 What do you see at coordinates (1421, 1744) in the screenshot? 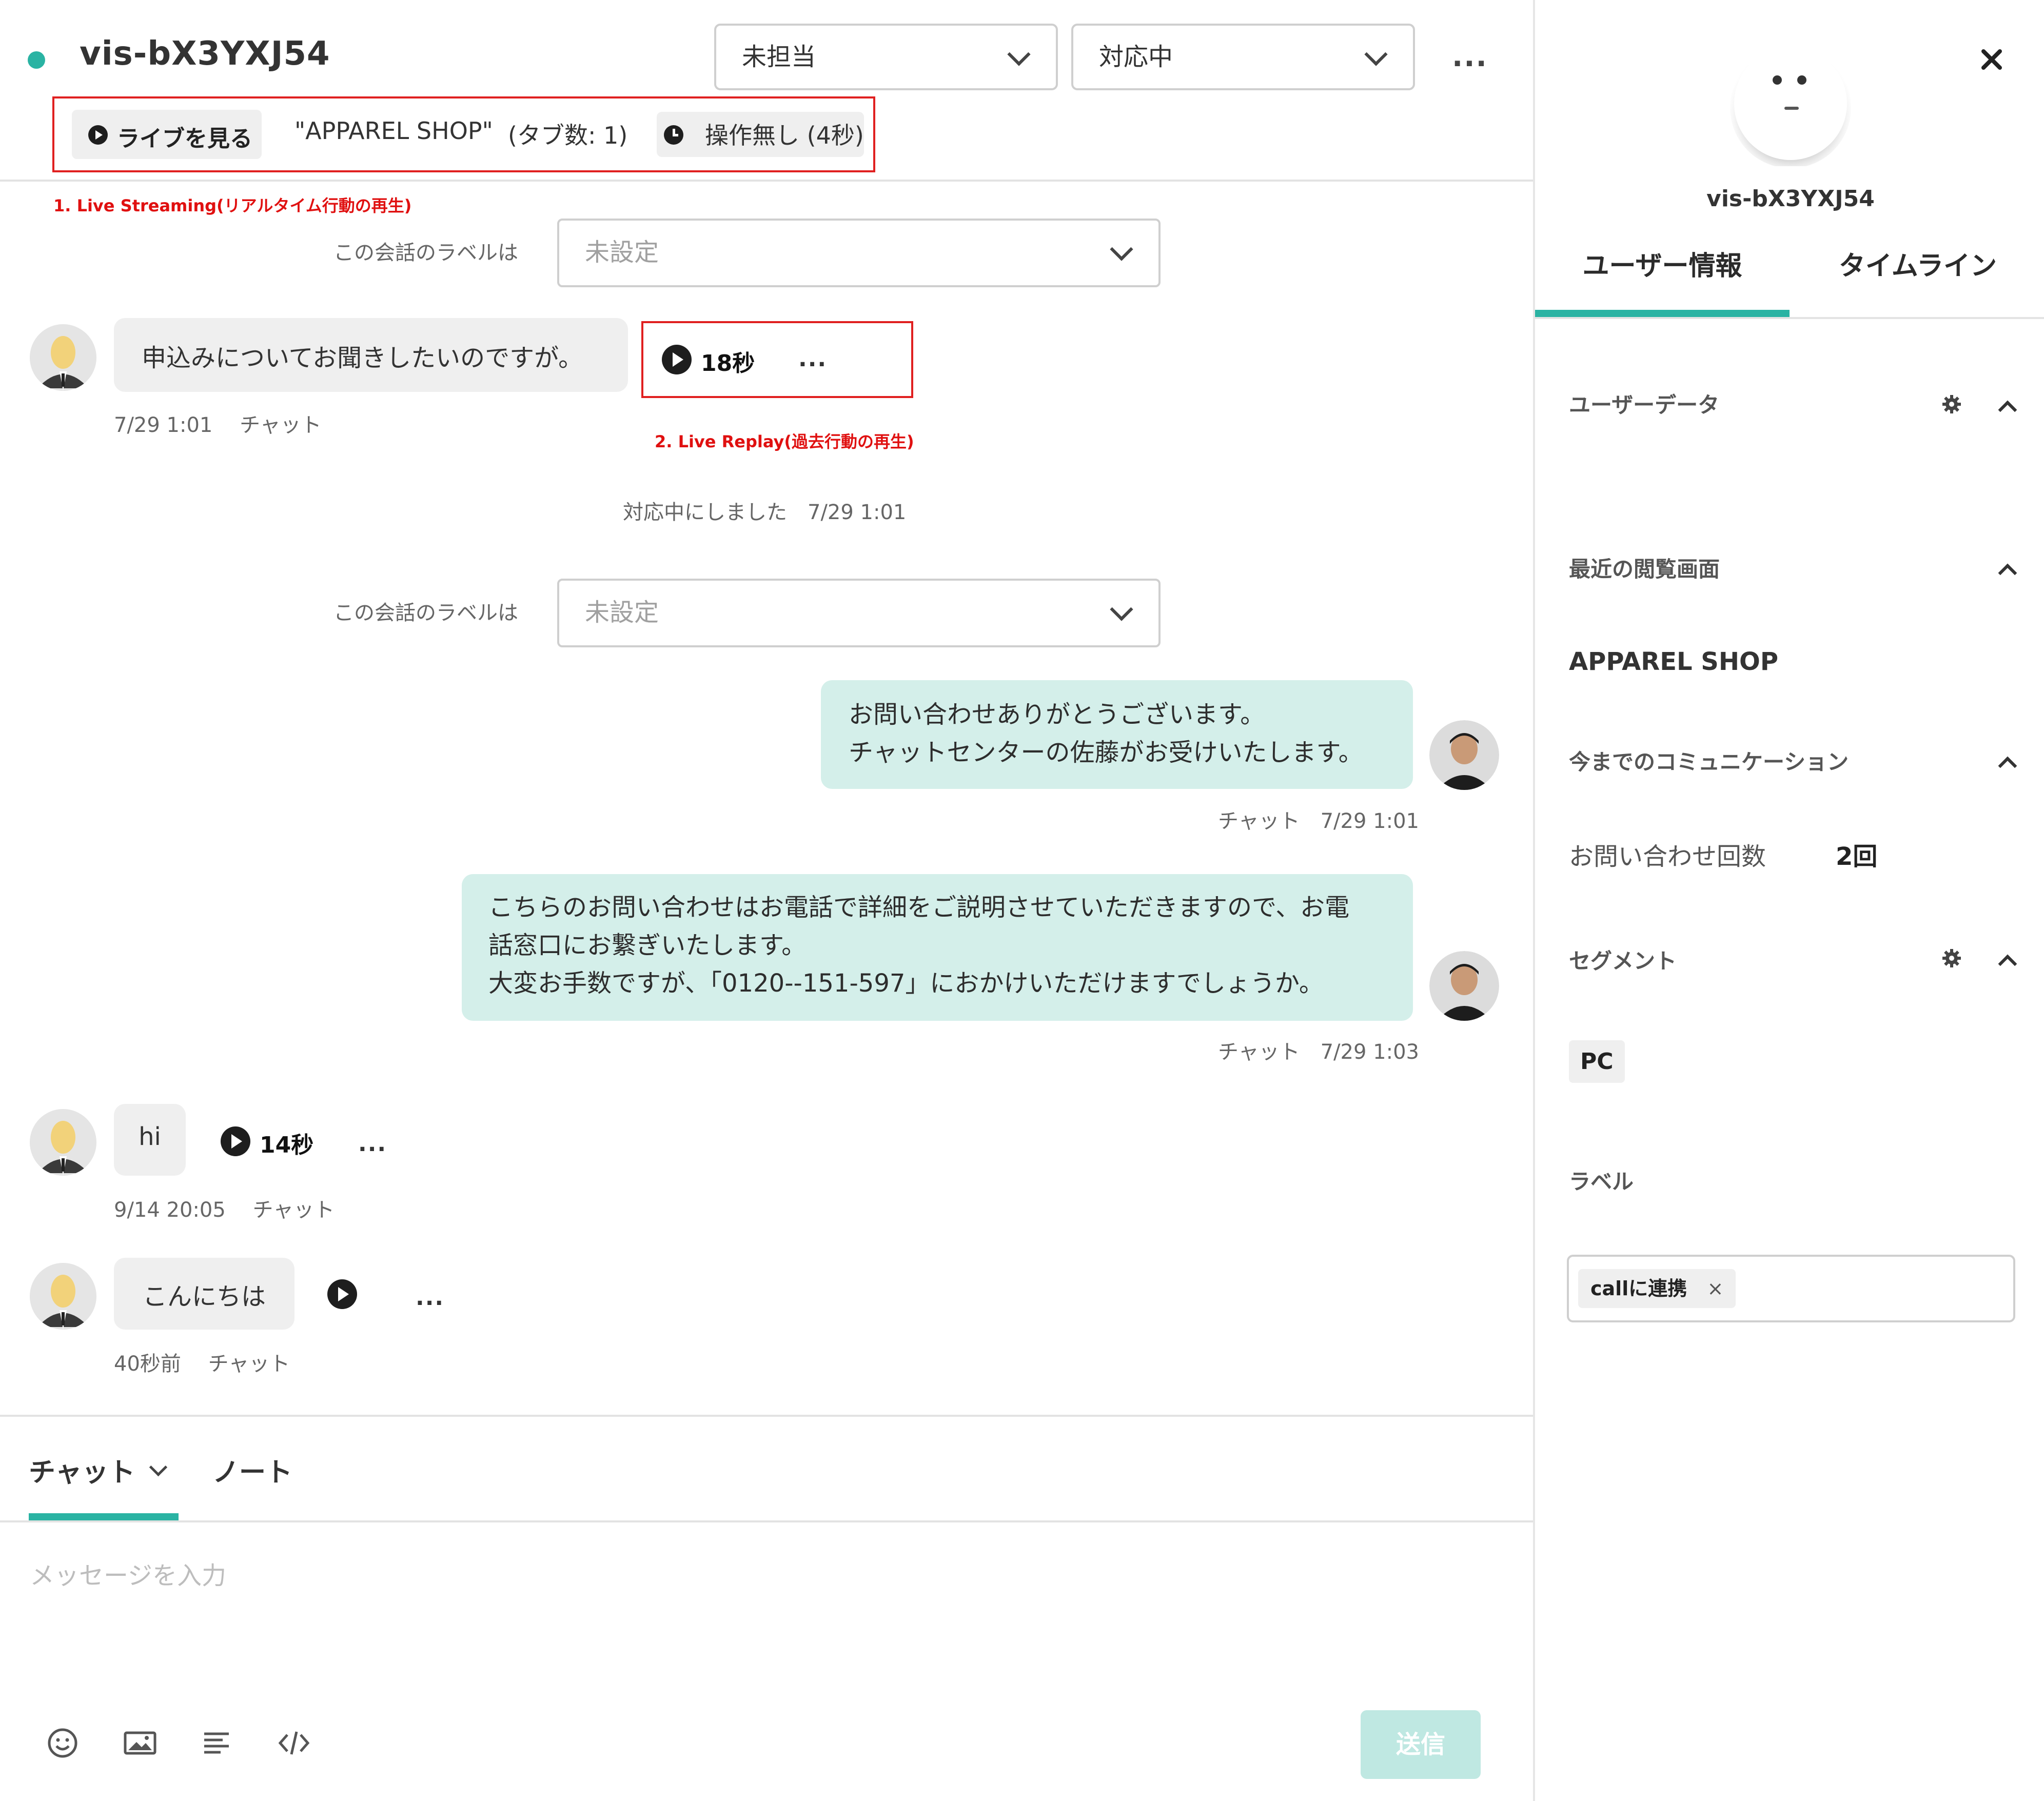
I see `send-button: 送信` at bounding box center [1421, 1744].